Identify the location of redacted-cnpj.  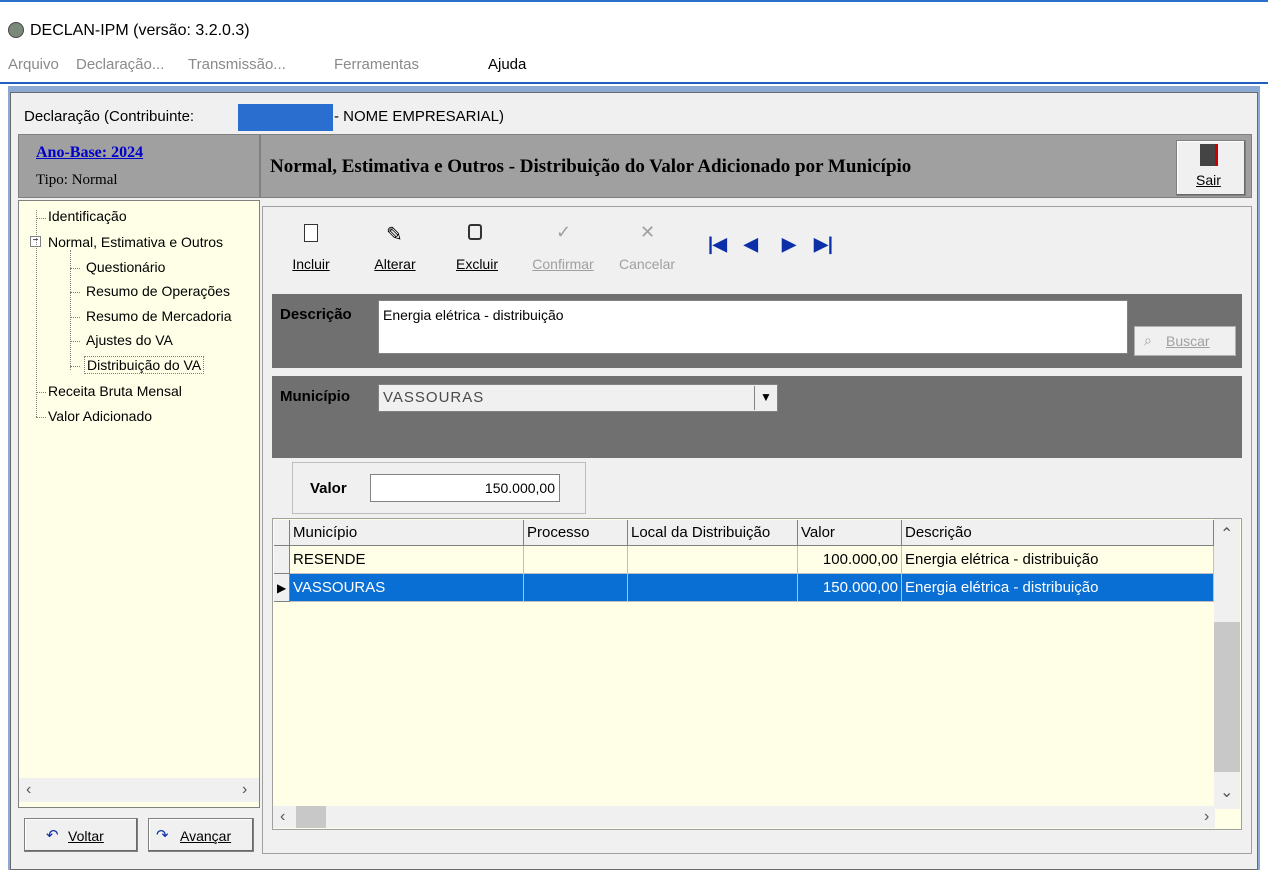
(285, 117).